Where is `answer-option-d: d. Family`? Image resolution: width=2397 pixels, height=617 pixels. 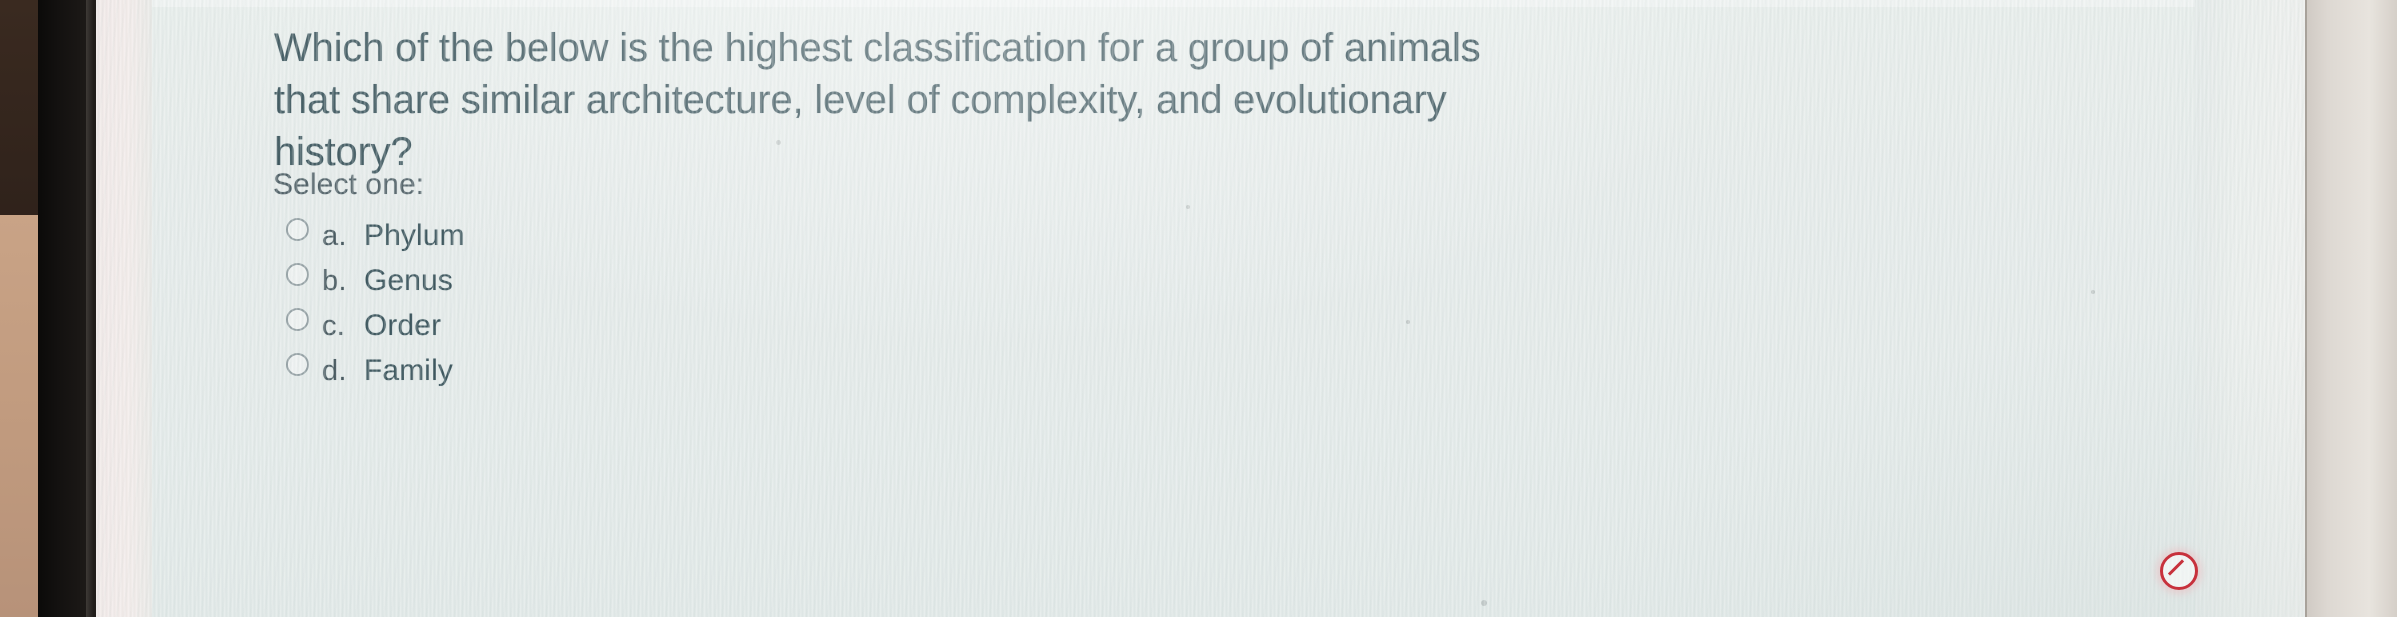 answer-option-d: d. Family is located at coordinates (375, 371).